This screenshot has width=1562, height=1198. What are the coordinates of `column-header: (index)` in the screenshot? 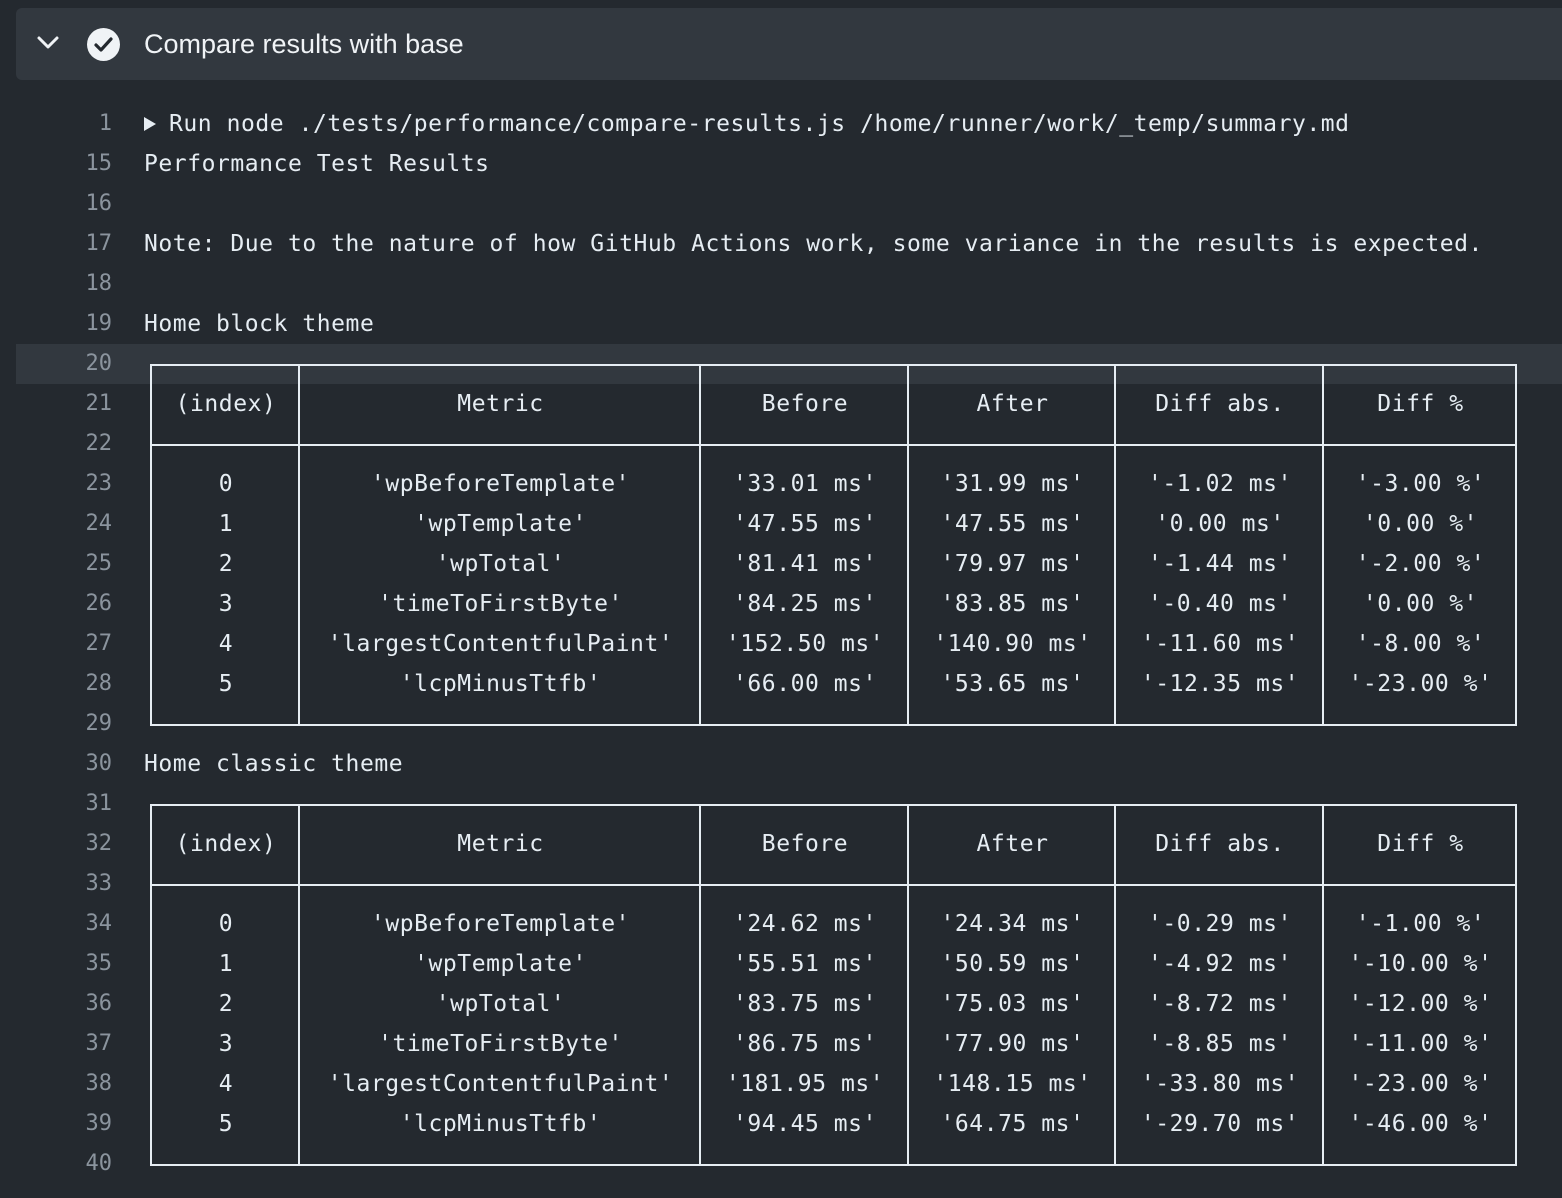 It's located at (226, 404).